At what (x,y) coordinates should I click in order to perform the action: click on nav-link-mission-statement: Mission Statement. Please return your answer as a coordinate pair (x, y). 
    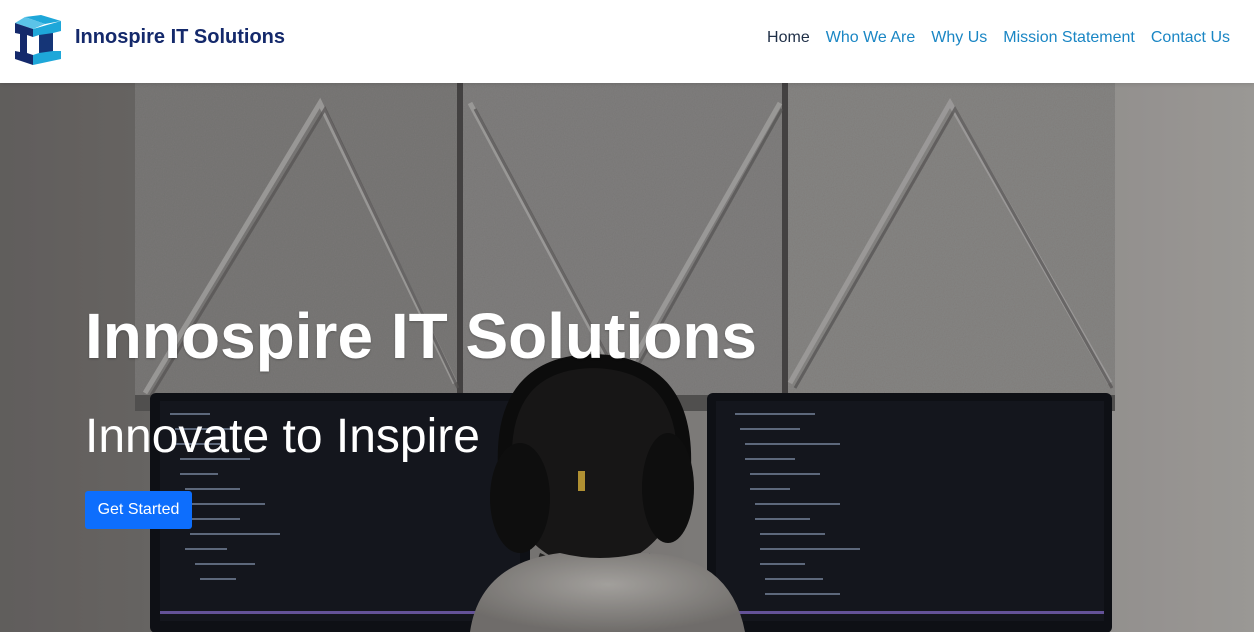
    Looking at the image, I should click on (1069, 38).